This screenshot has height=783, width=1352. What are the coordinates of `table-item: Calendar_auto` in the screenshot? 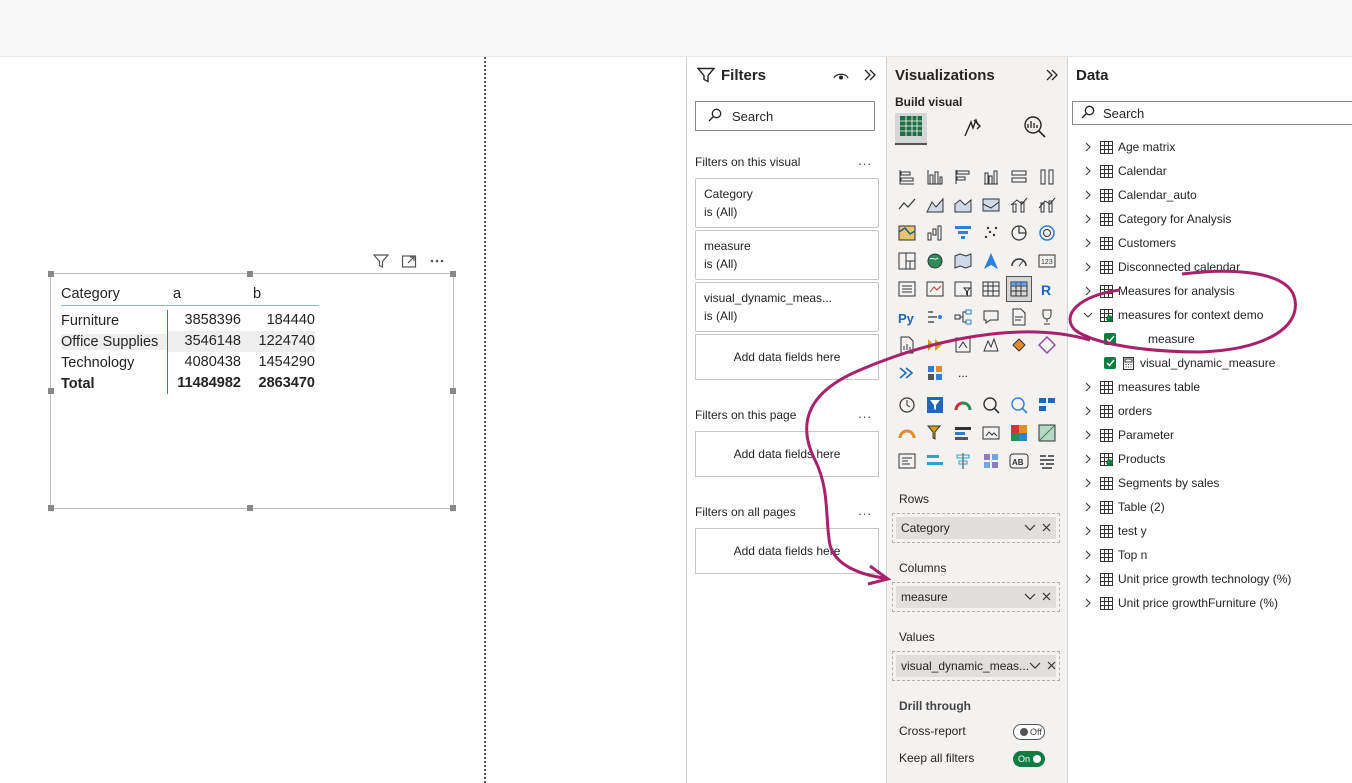 It's located at (1186, 195).